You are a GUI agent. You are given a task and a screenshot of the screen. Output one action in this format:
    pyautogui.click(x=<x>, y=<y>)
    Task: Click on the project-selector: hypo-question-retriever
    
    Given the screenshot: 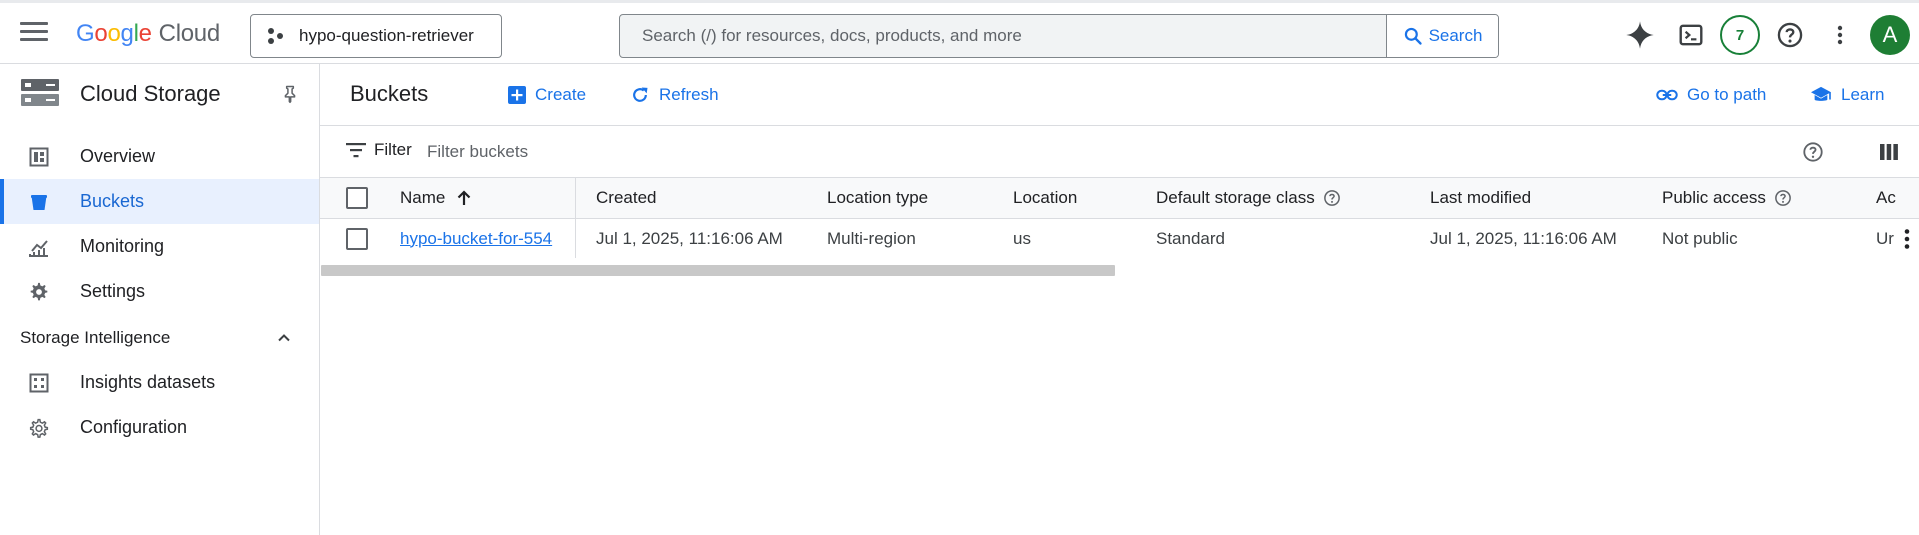 What is the action you would take?
    pyautogui.click(x=376, y=36)
    